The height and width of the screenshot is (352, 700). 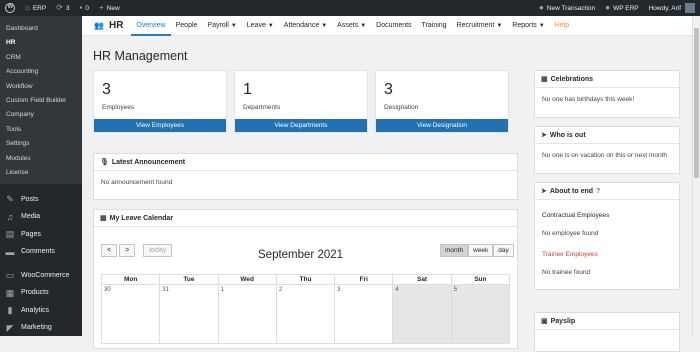 I want to click on sidebar-item-label: Posts, so click(x=30, y=199).